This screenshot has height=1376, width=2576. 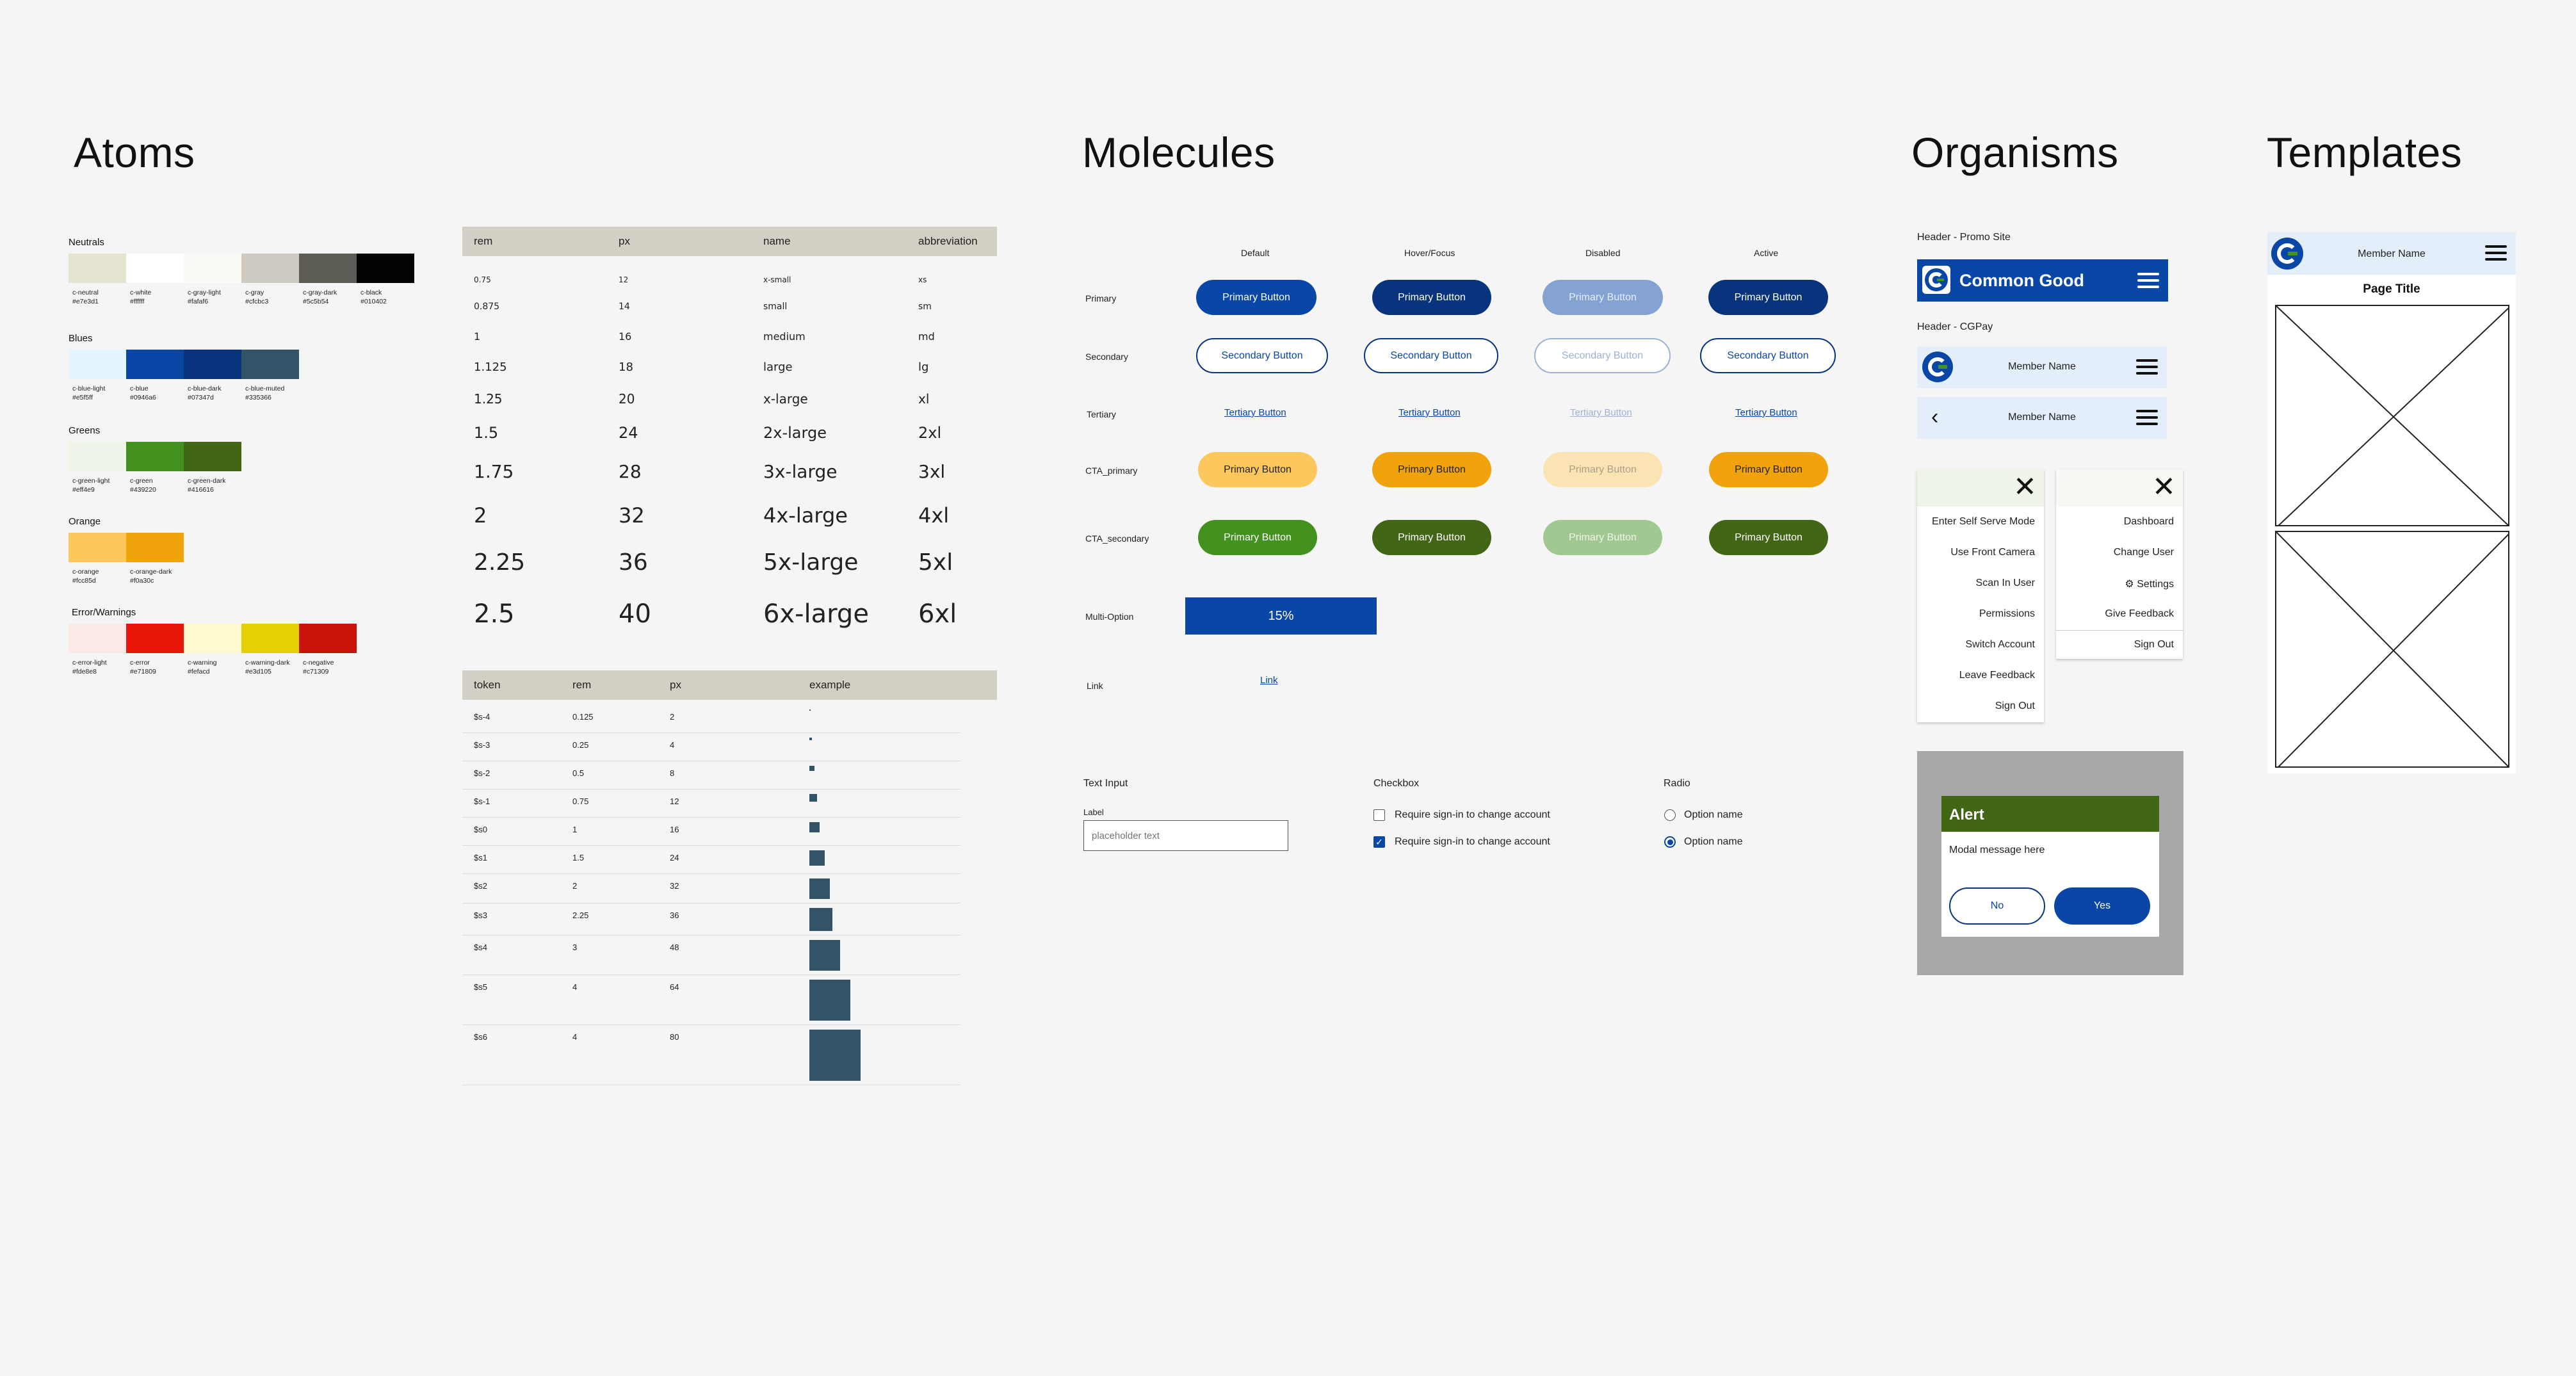 I want to click on menu-item: Permissions, so click(x=2007, y=614).